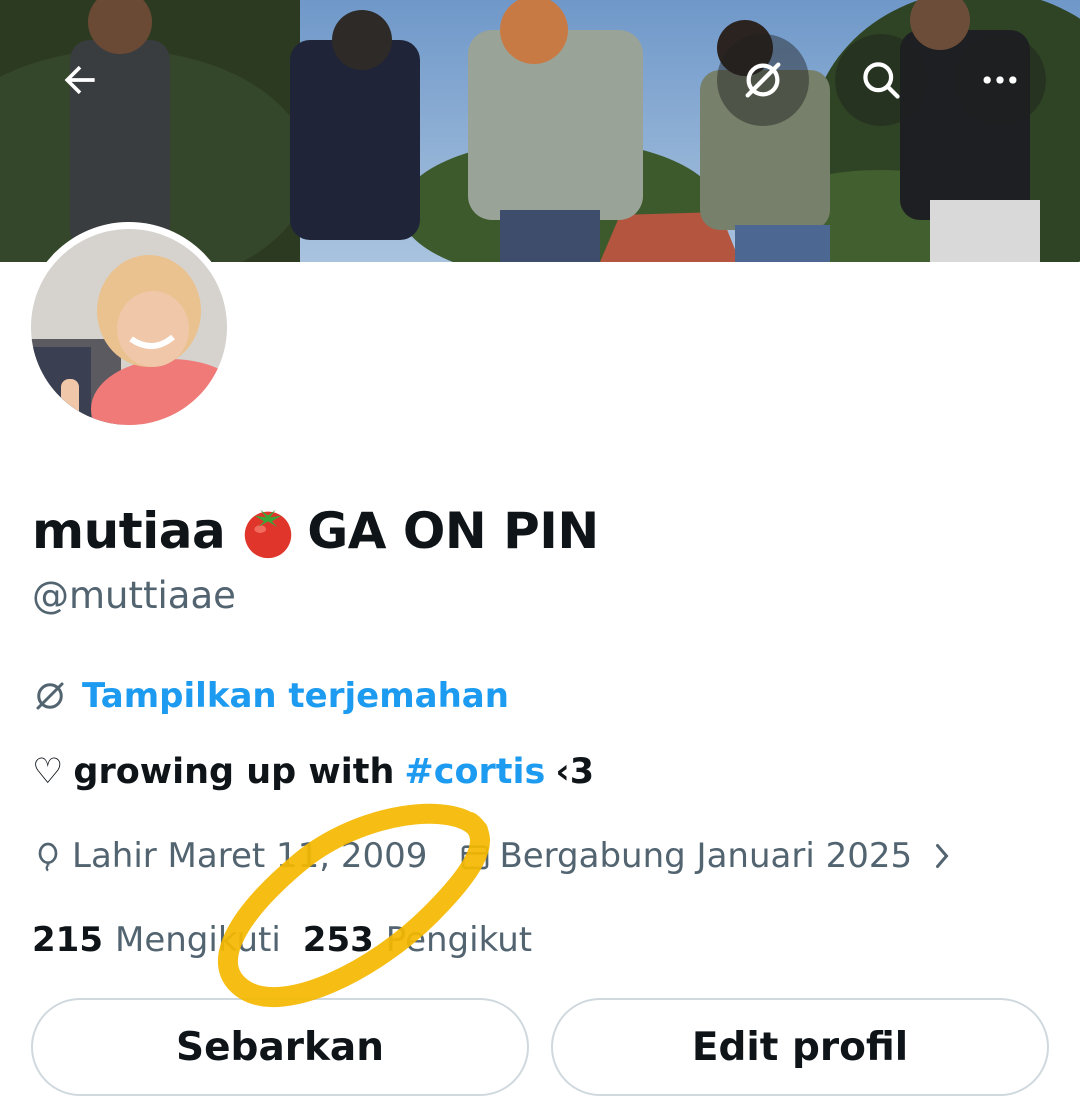 The width and height of the screenshot is (1080, 1113). I want to click on heart-icon: ♡, so click(48, 772).